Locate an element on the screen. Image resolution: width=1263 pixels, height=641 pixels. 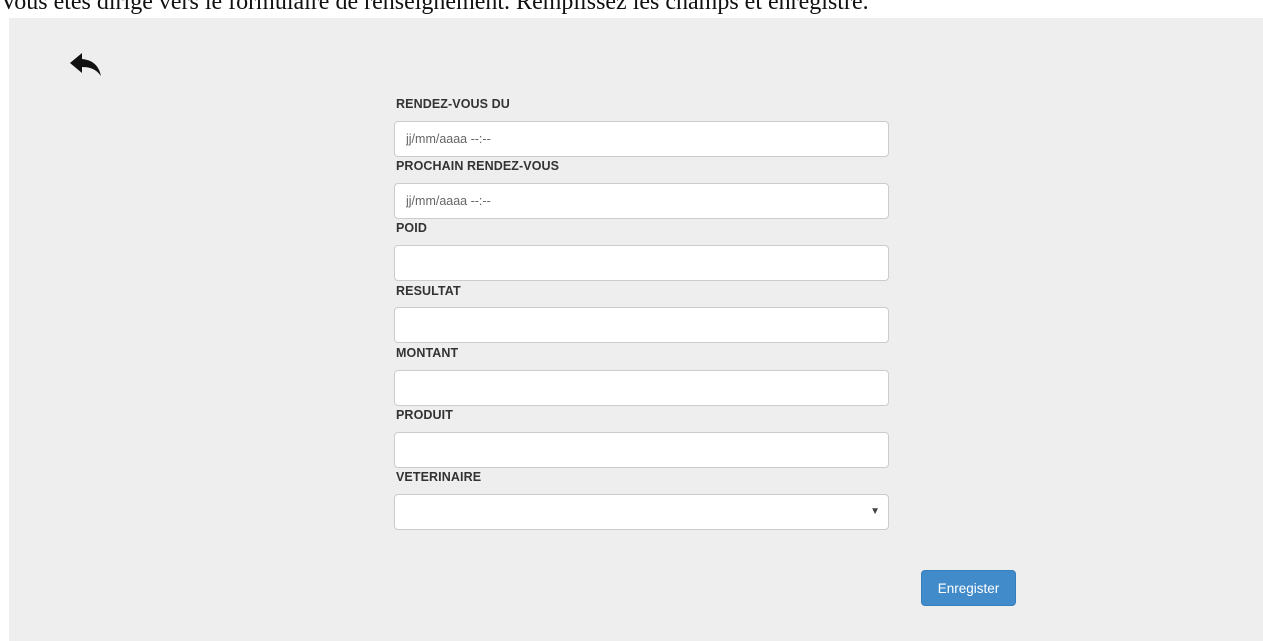
chevron-down-icon: ▼ is located at coordinates (875, 511).